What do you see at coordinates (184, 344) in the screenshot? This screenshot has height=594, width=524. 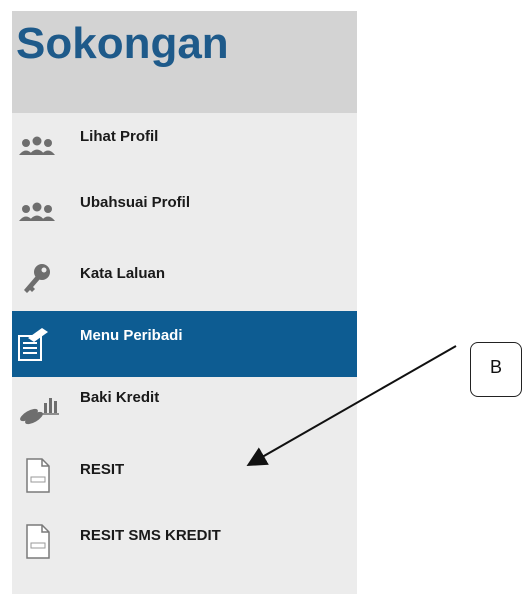 I see `menu-item-menu-peribadi: Menu Peribadi` at bounding box center [184, 344].